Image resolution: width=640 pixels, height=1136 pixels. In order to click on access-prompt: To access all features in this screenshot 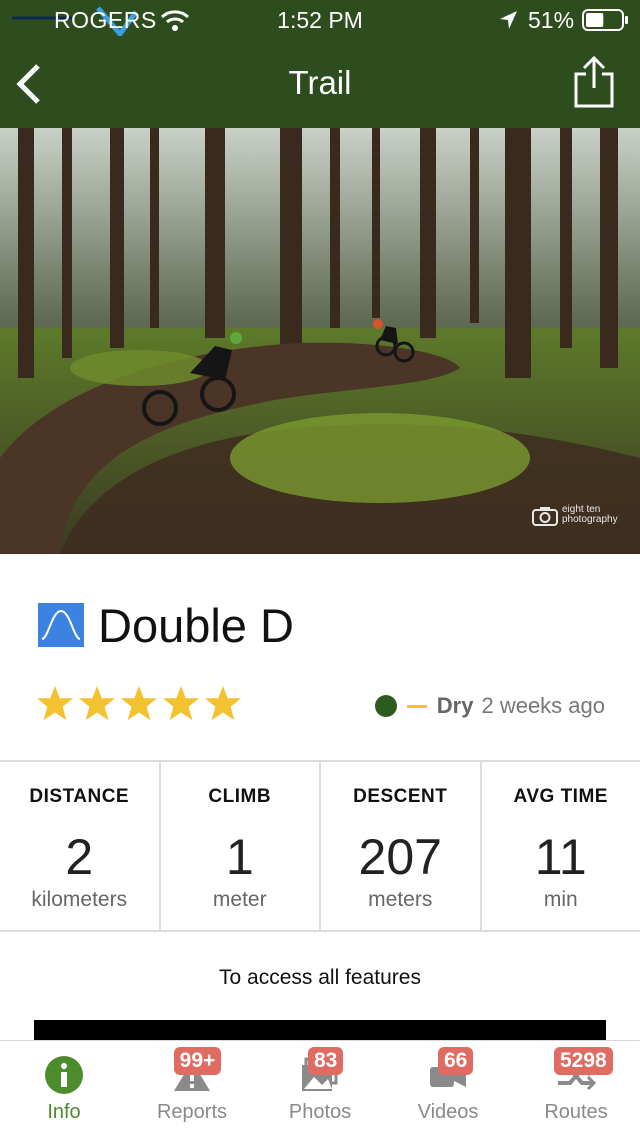, I will do `click(320, 977)`.